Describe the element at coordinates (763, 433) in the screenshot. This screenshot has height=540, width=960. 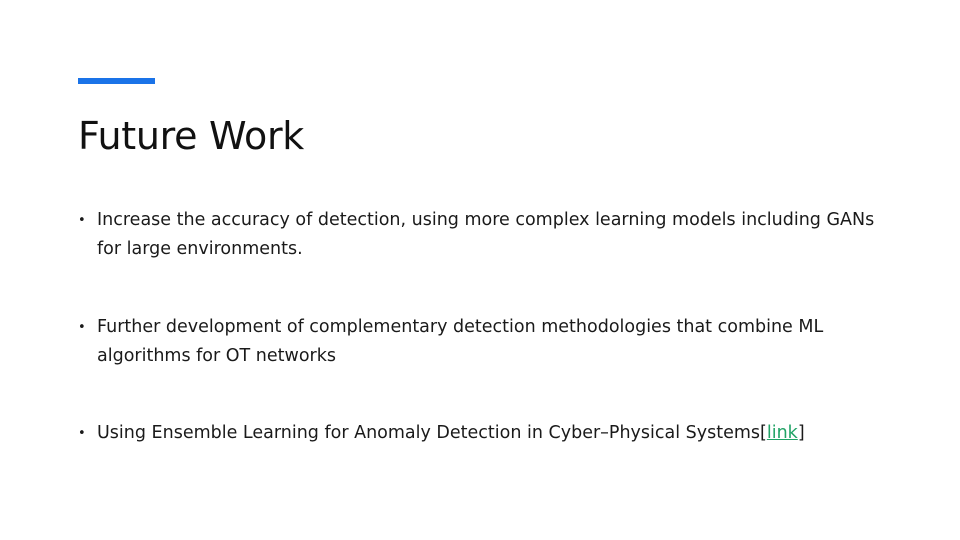
I see `link-open-bracket: [` at that location.